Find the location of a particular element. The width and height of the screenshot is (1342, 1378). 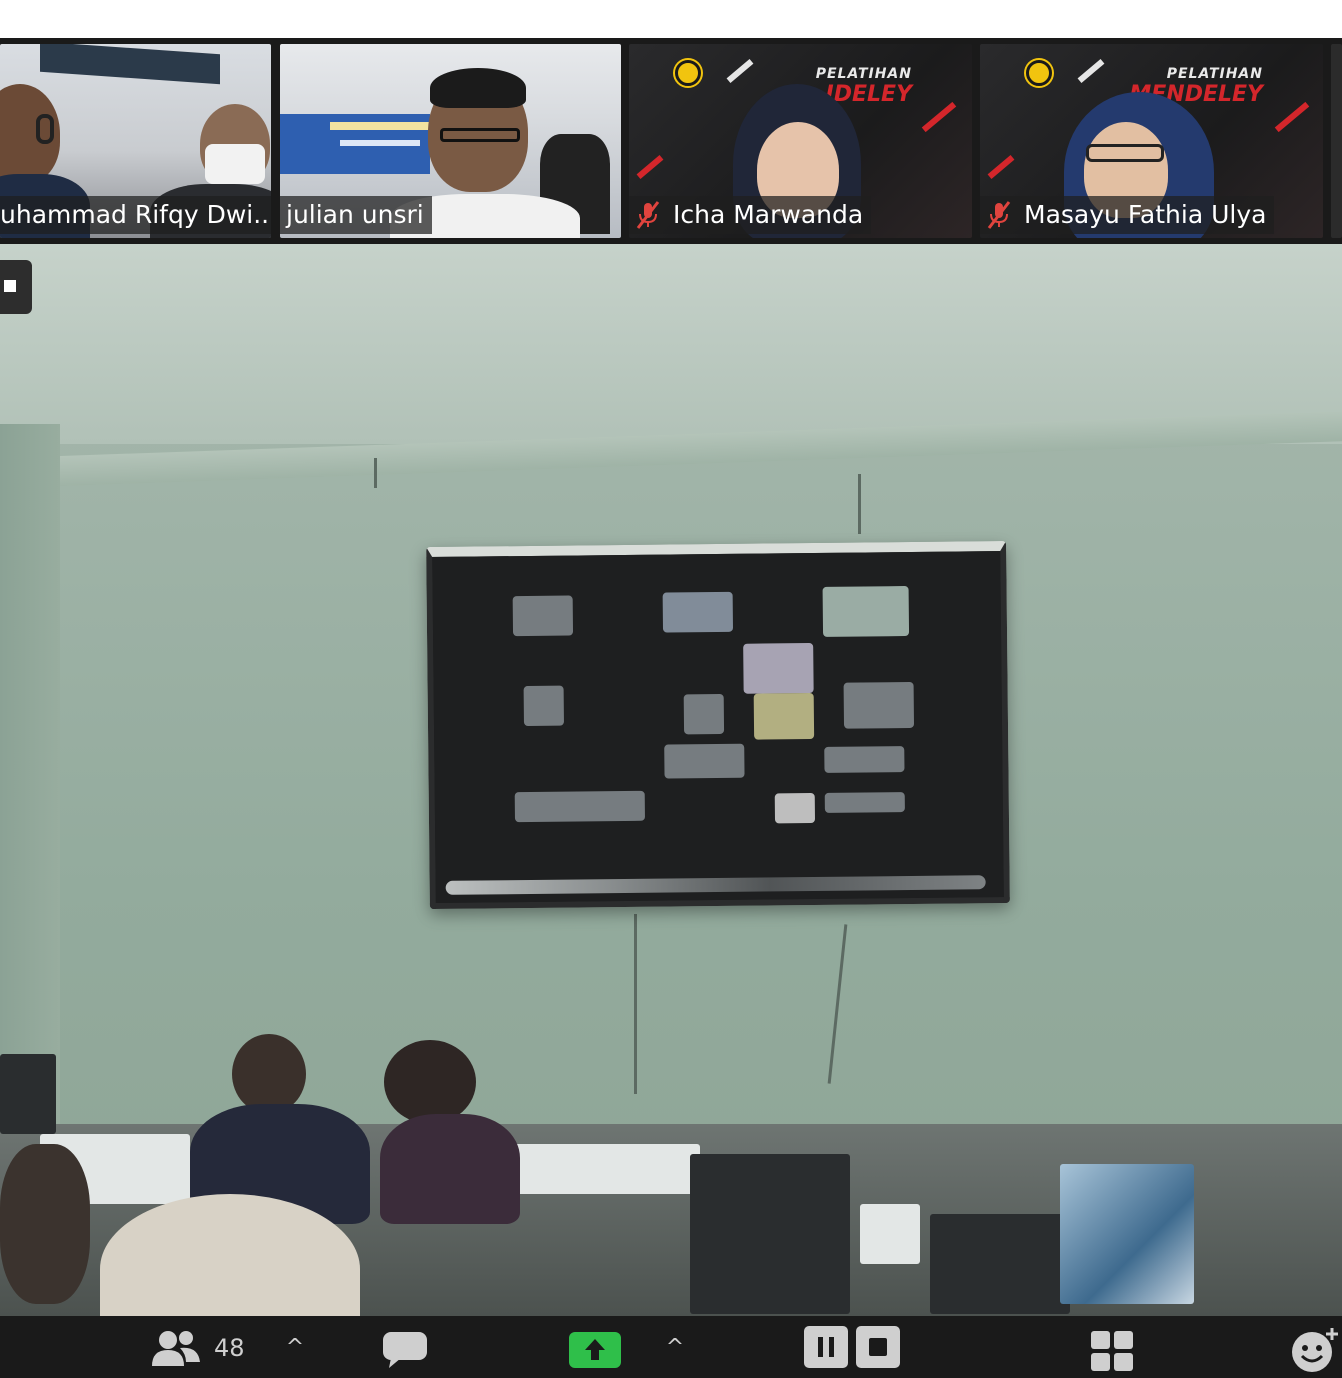

chat-button is located at coordinates (405, 1350).